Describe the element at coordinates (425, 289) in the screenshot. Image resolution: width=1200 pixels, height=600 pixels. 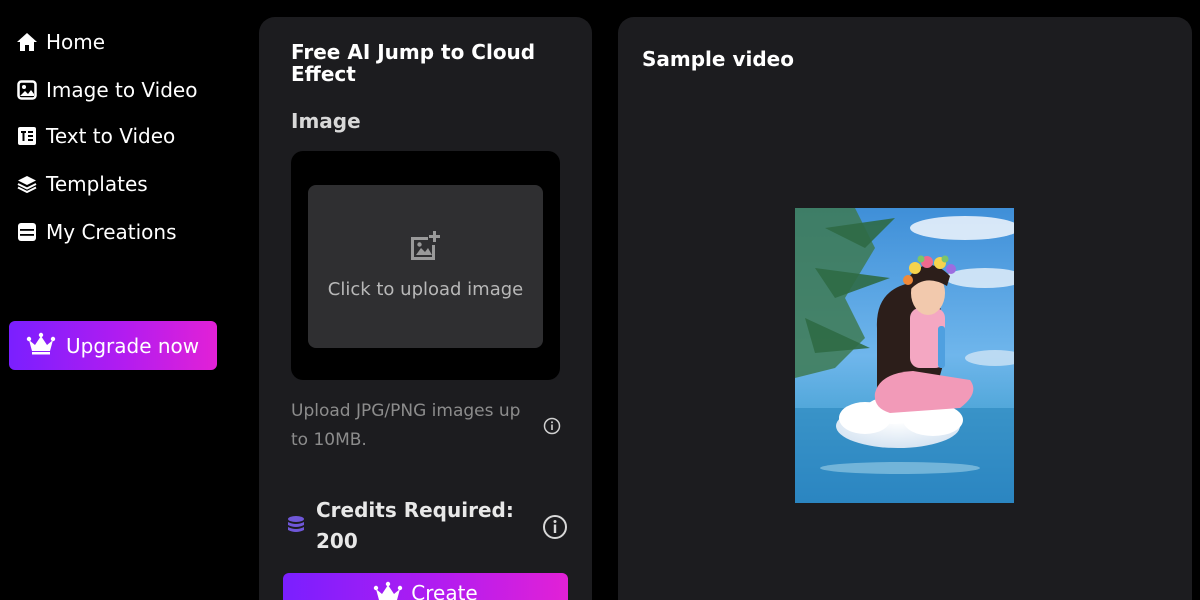
I see `upload-label: Click to upload image` at that location.